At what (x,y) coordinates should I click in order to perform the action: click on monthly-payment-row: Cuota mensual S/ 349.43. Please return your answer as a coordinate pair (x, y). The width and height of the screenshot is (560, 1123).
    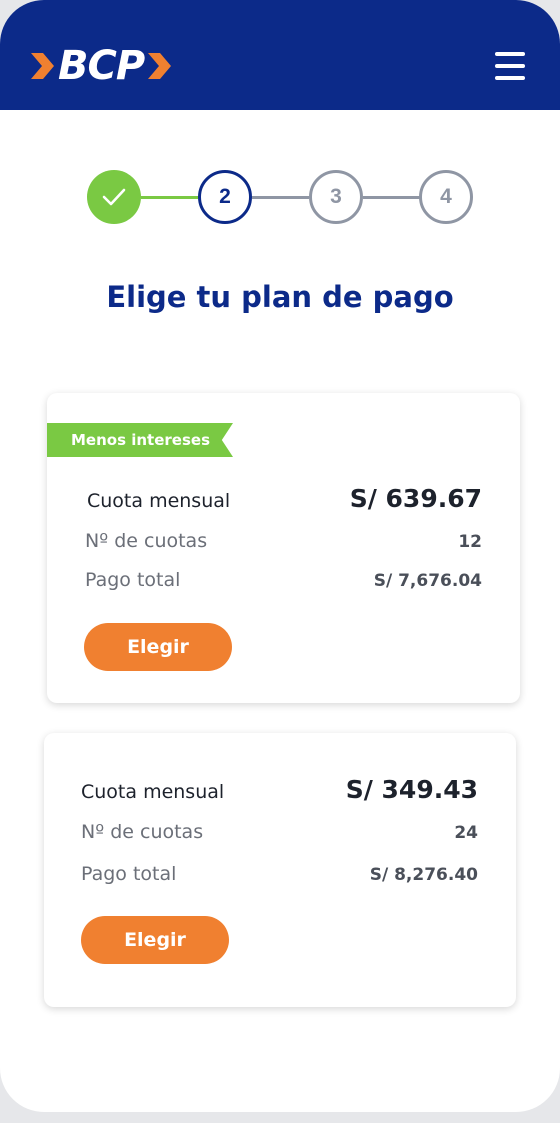
    Looking at the image, I should click on (279, 789).